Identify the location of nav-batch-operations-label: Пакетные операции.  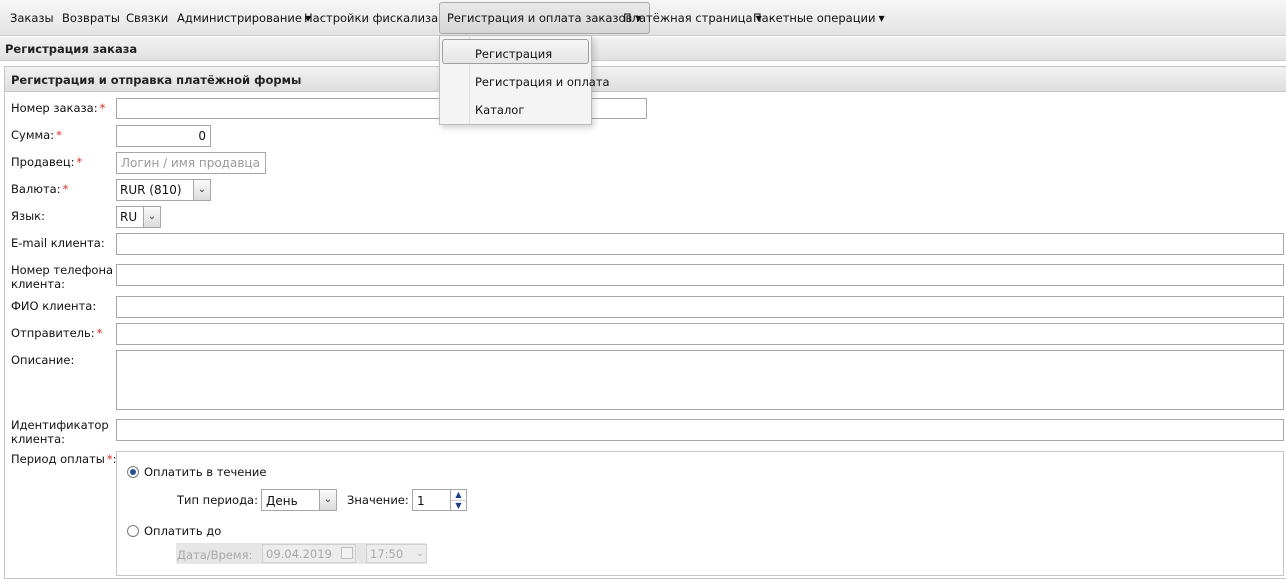
(814, 18).